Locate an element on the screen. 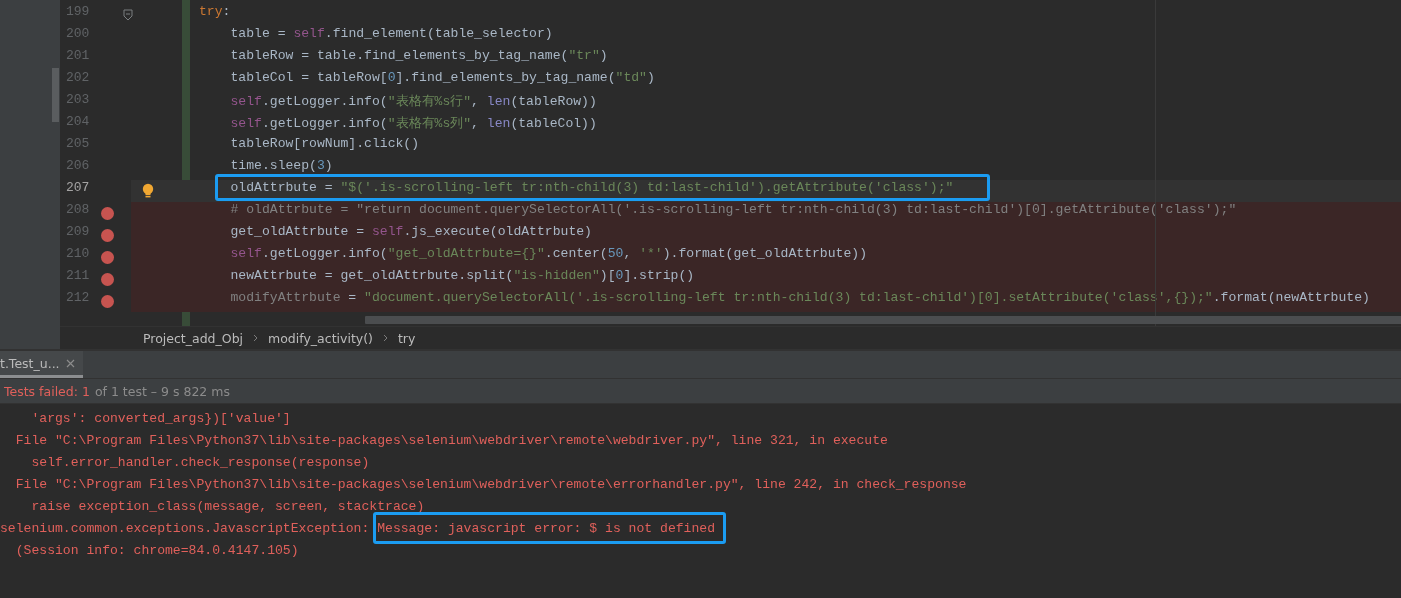 The height and width of the screenshot is (598, 1401). console-line: raise exception_class(message, screen, stacktrace) is located at coordinates (227, 506).